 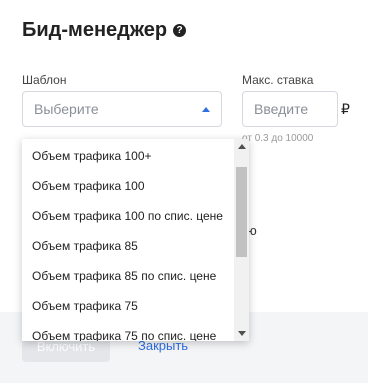 I want to click on template-option: Объем трафика 100, so click(x=128, y=186).